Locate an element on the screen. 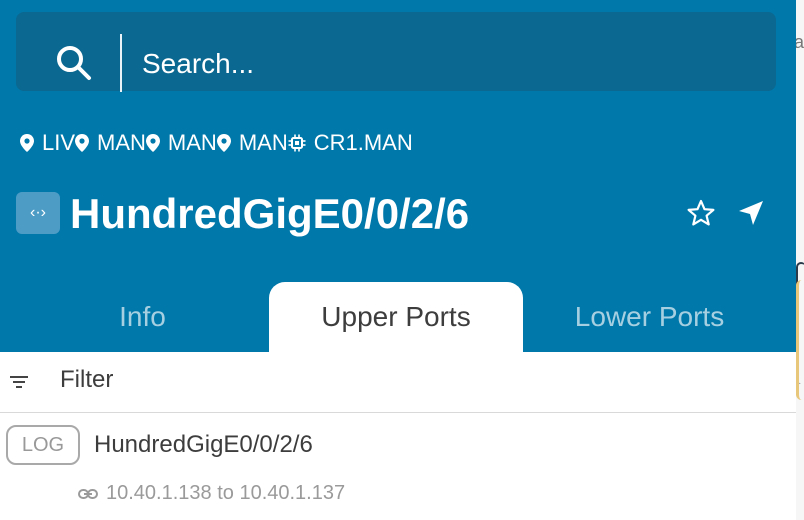  search-input is located at coordinates (454, 64).